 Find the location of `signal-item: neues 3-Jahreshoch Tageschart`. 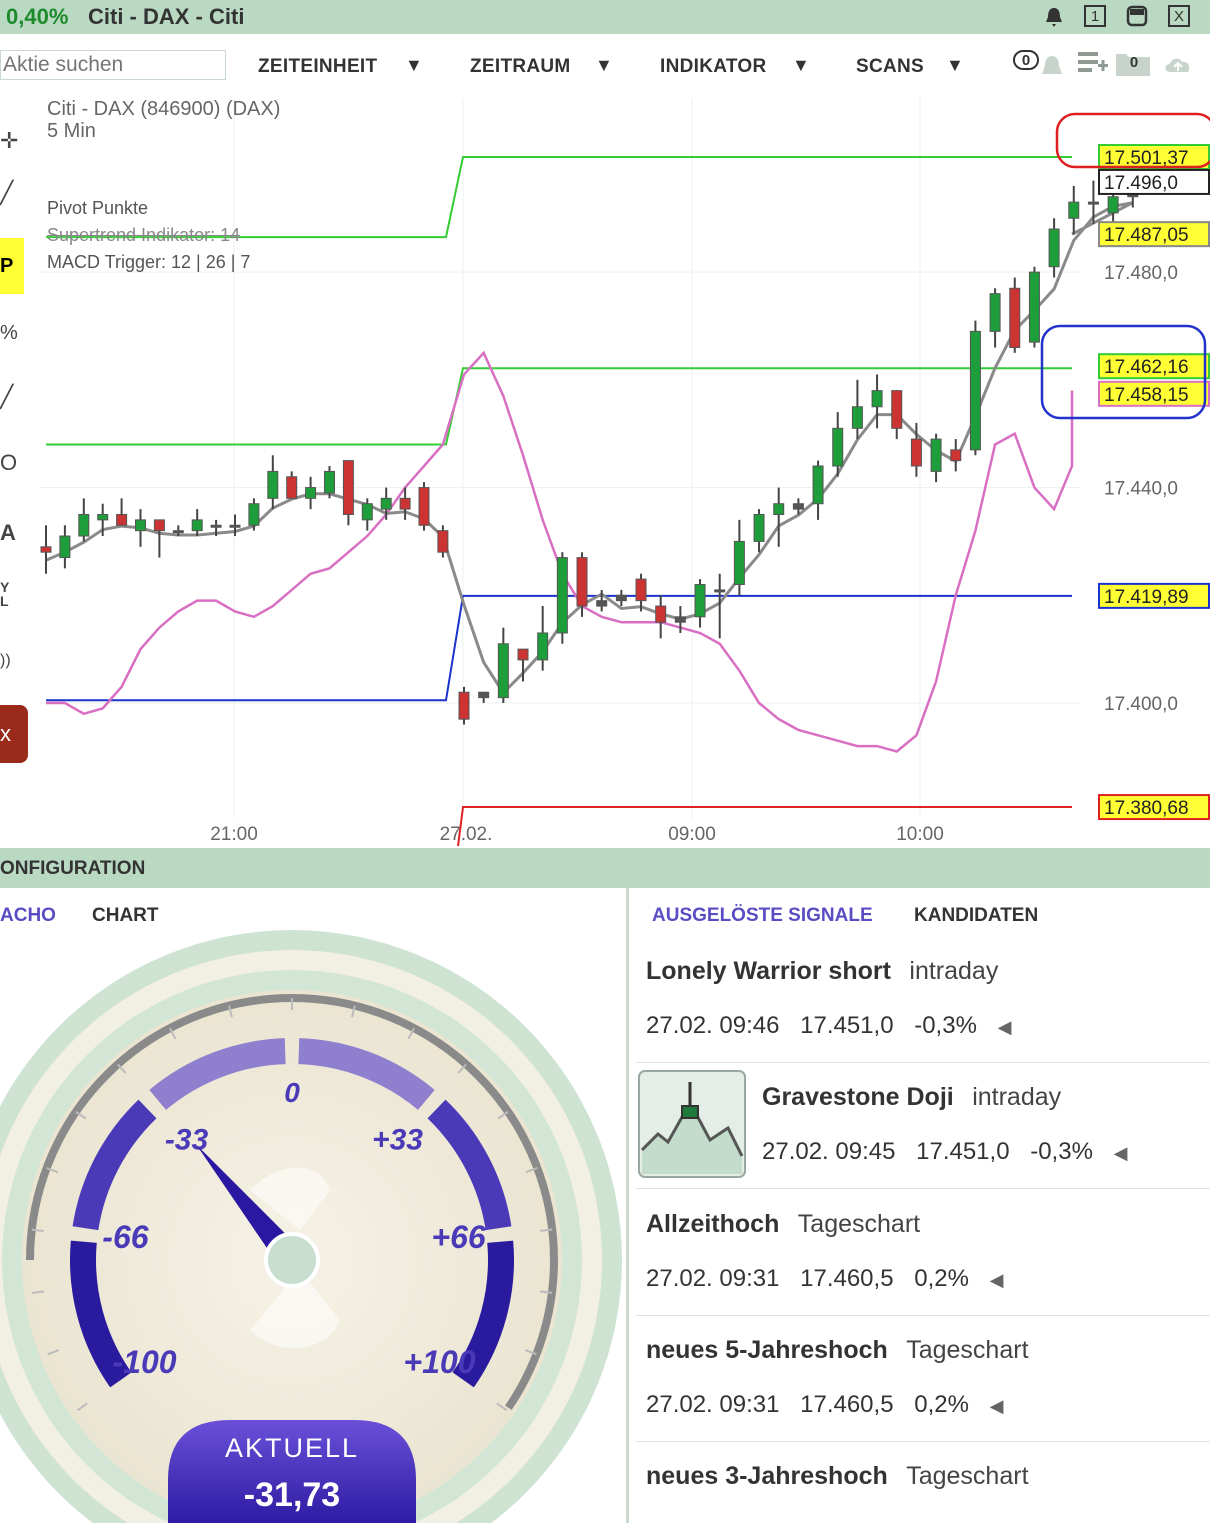

signal-item: neues 3-Jahreshoch Tageschart is located at coordinates (837, 1476).